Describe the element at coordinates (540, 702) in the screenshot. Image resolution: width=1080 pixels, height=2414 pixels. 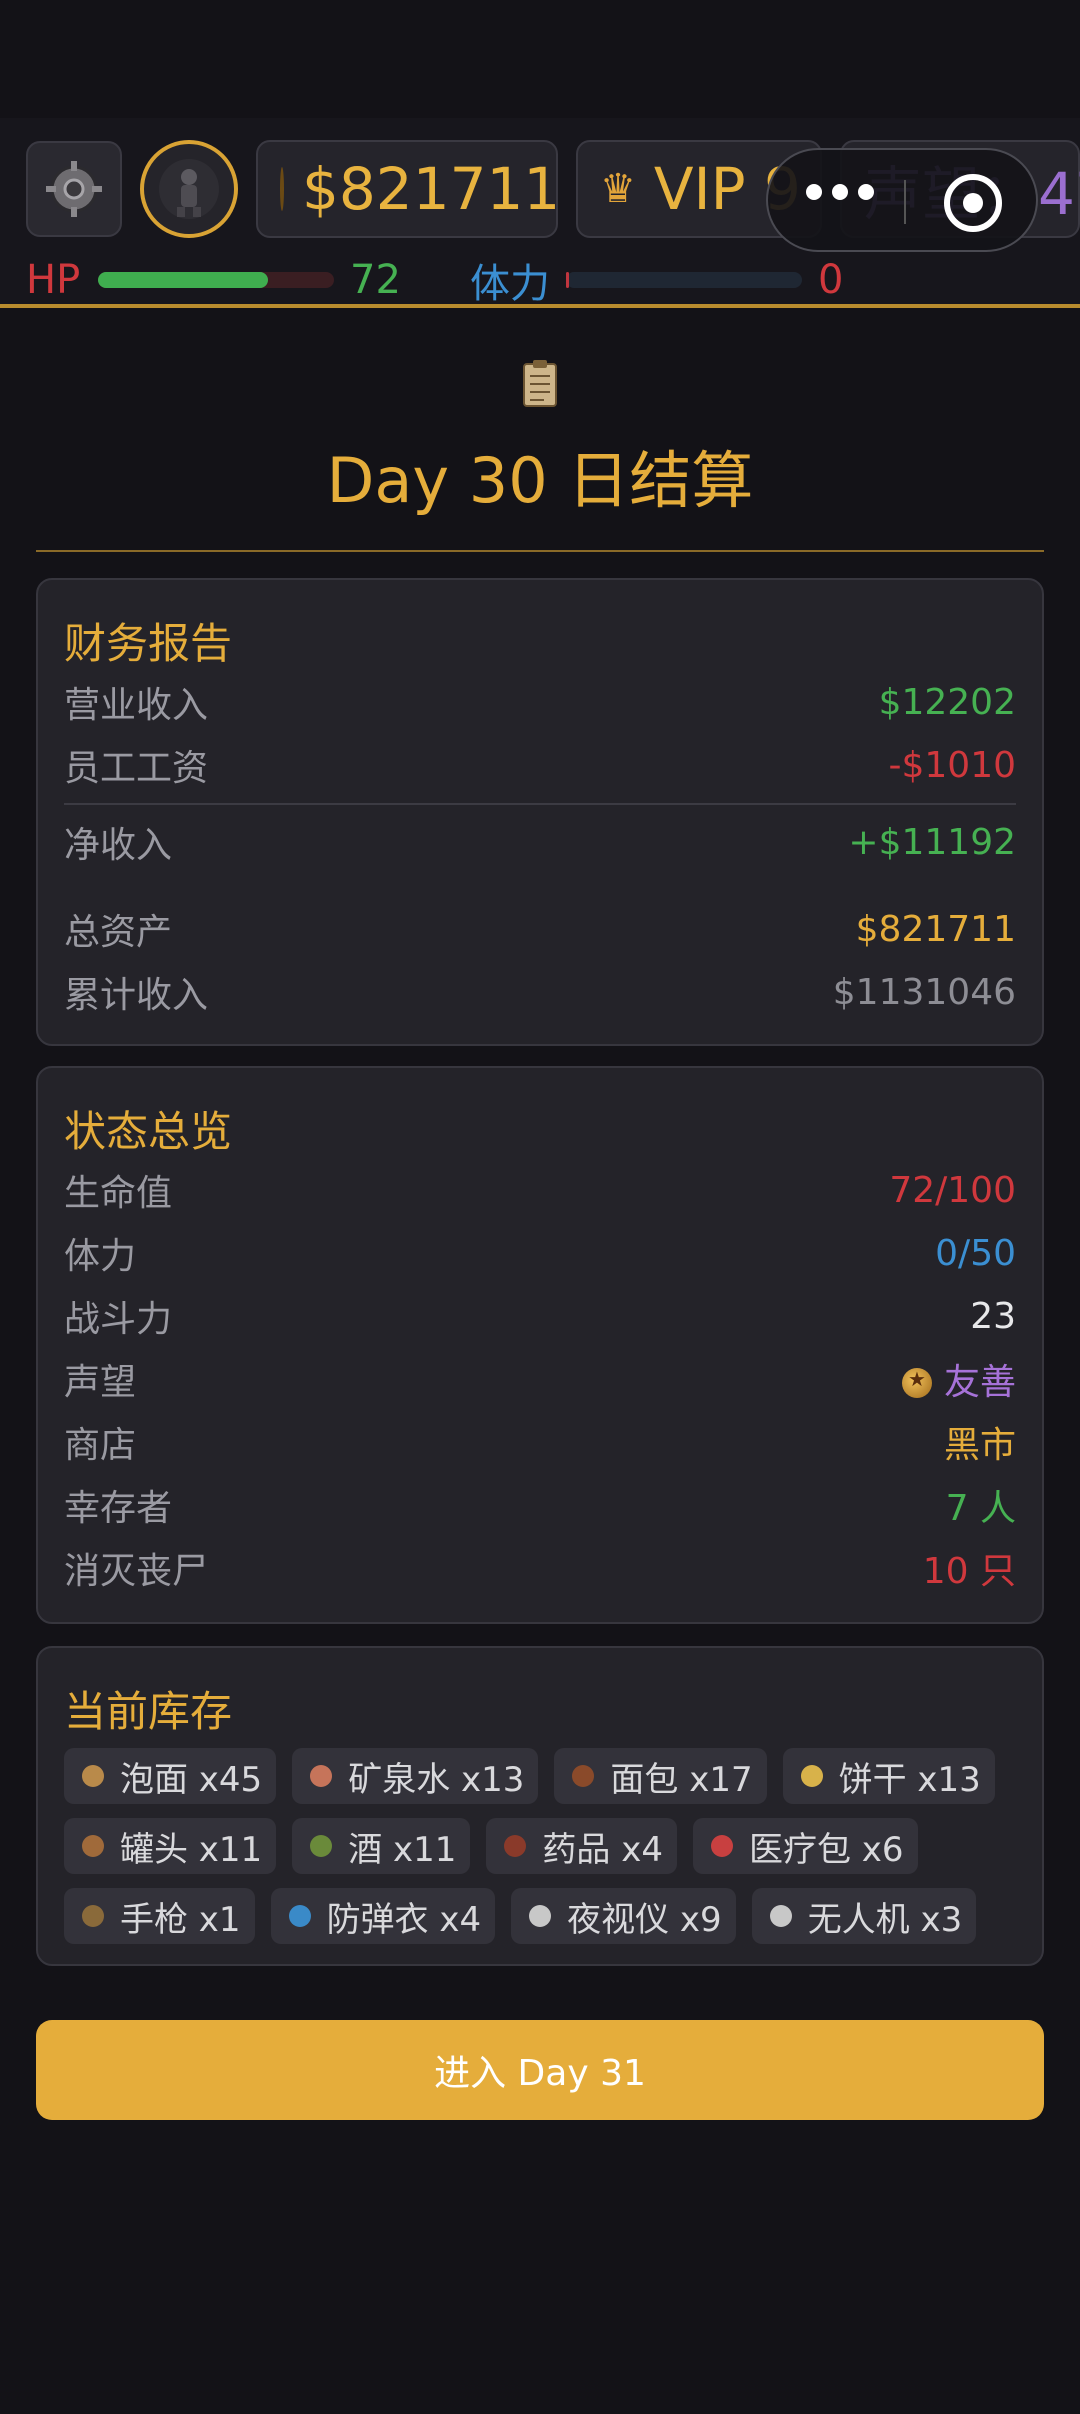
I see `revenue-row: 营业收入 $12202` at that location.